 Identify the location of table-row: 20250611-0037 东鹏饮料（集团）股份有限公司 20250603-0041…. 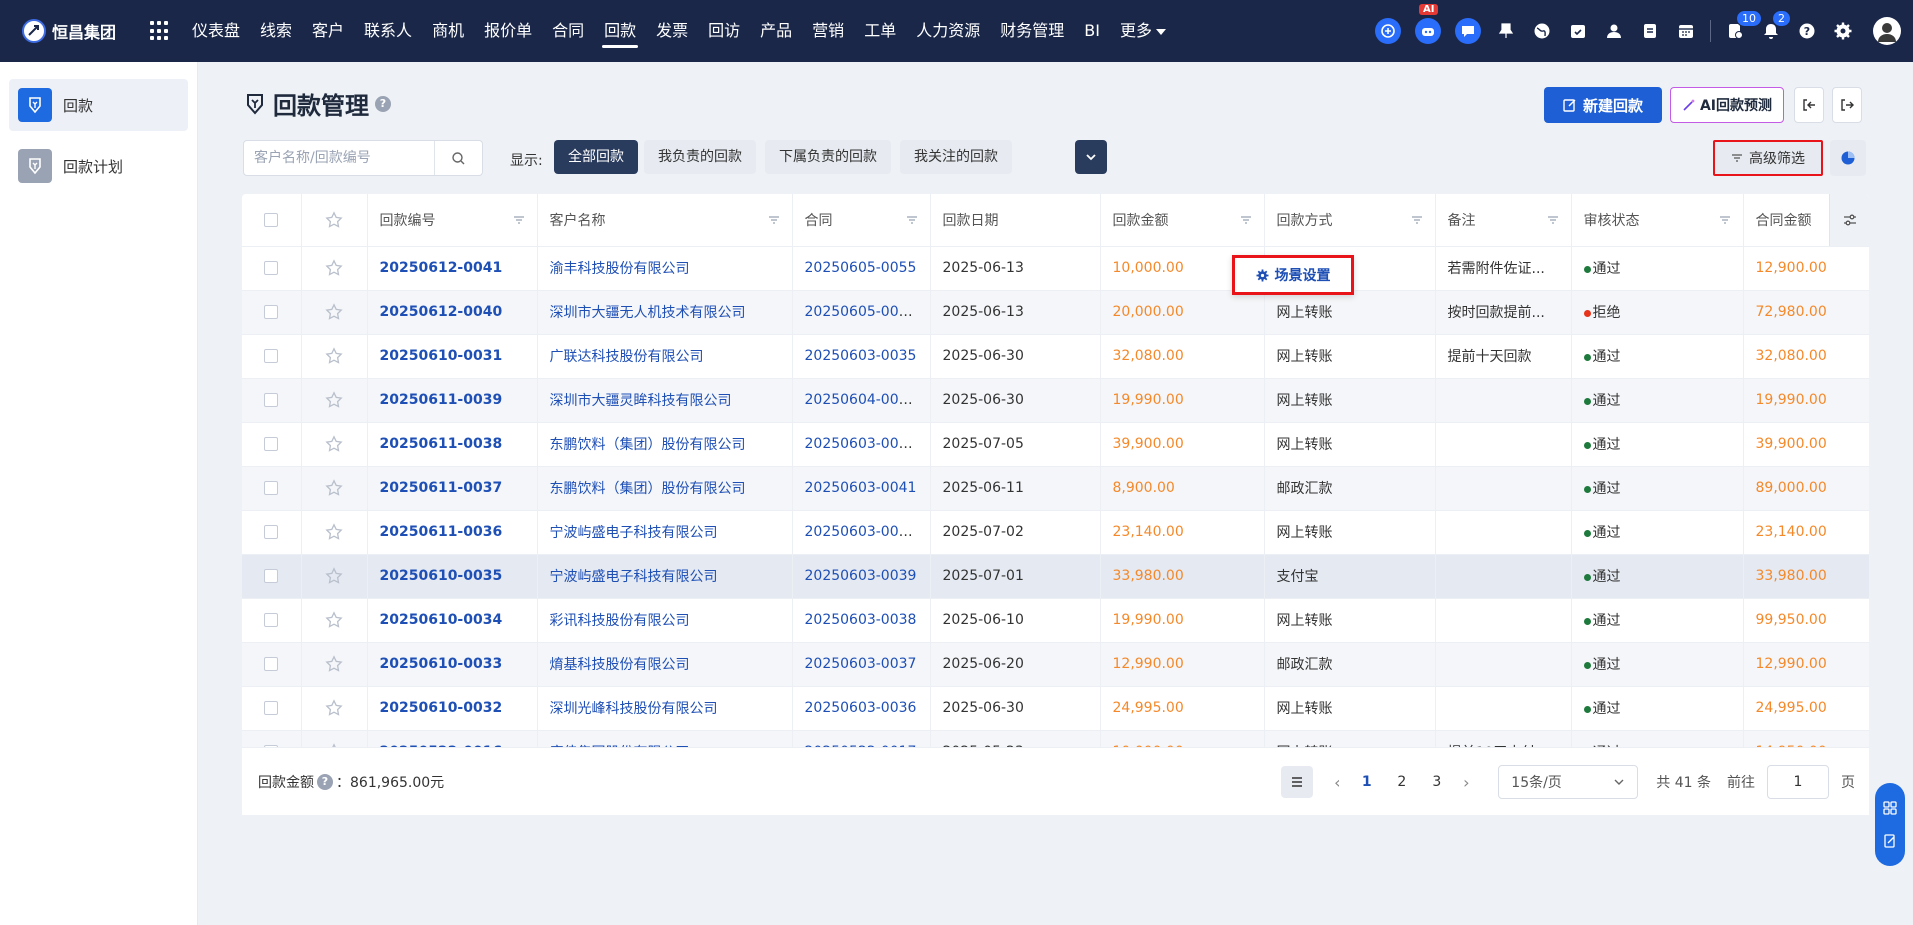
(1055, 488).